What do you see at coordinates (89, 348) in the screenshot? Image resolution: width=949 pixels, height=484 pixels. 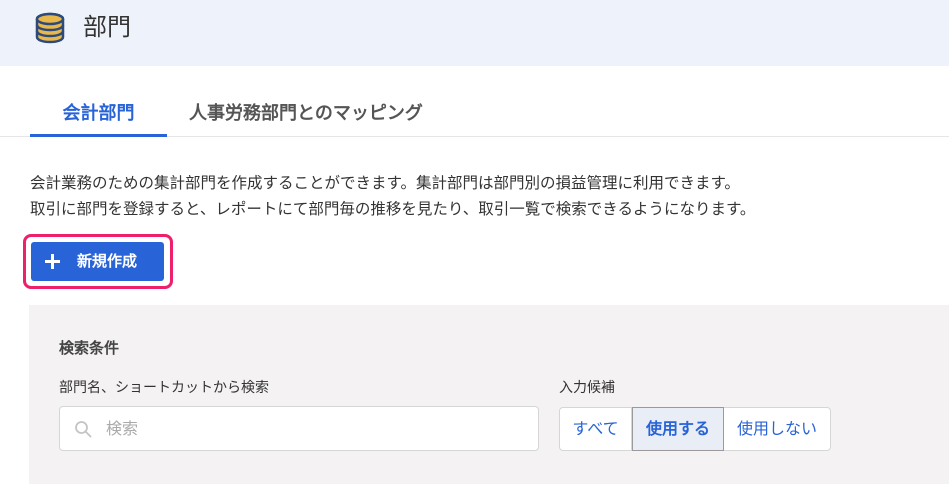 I see `search-panel-title: 検索条件` at bounding box center [89, 348].